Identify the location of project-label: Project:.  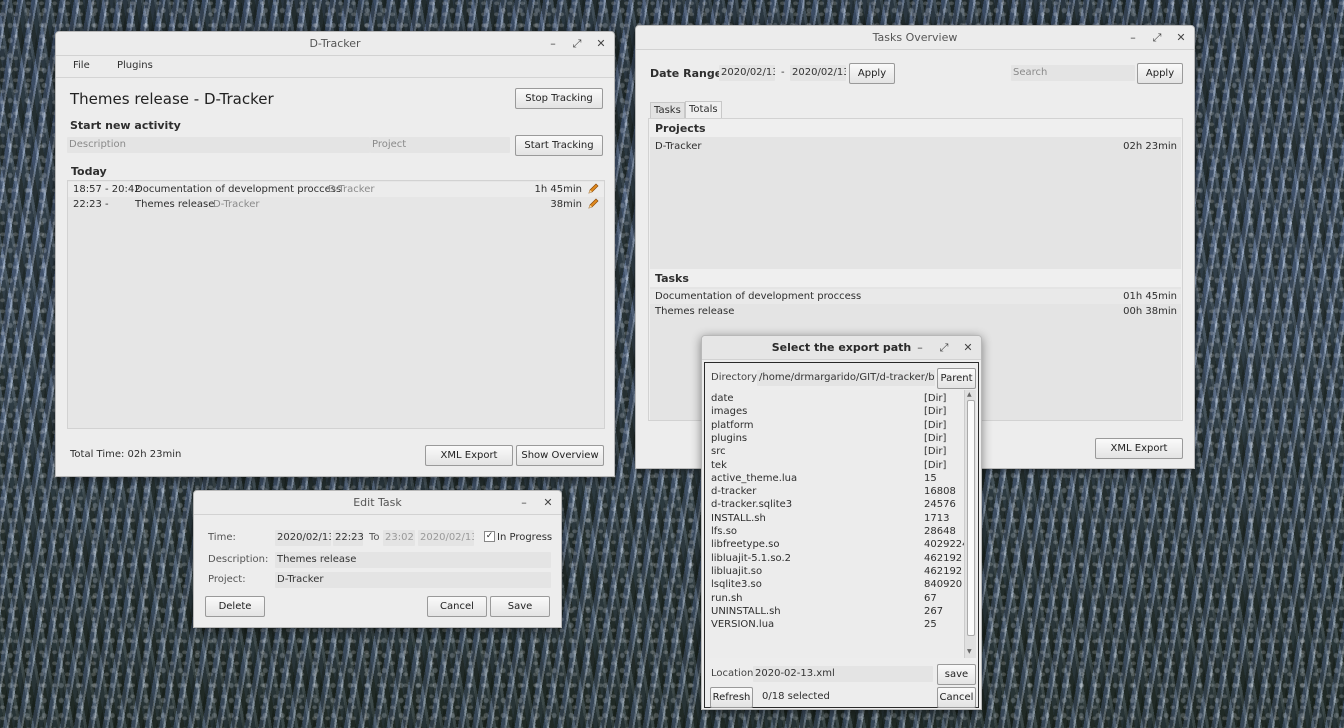
(227, 579).